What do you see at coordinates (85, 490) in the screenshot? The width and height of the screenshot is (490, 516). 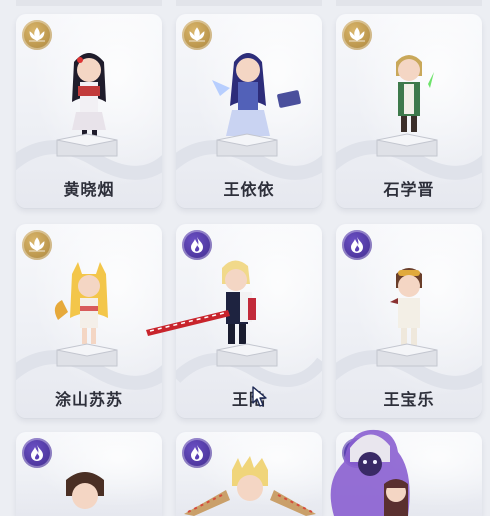 I see `character-sprite-brown-hair` at bounding box center [85, 490].